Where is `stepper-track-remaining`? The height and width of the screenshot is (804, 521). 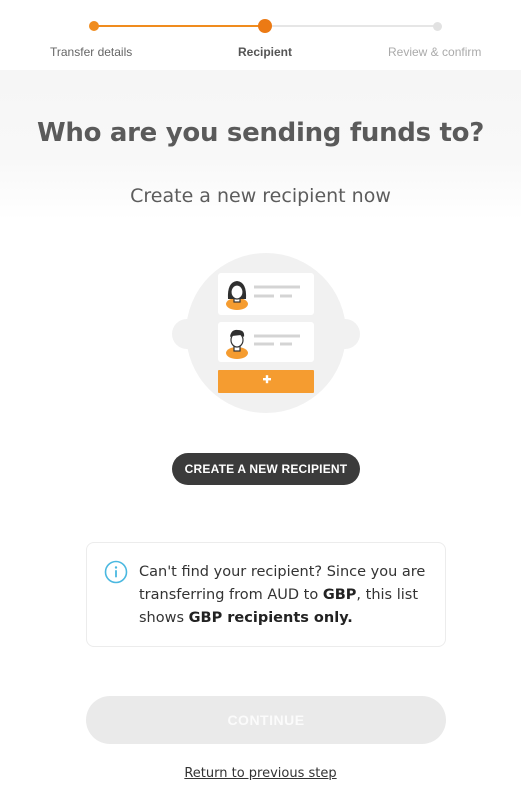
stepper-track-remaining is located at coordinates (351, 26).